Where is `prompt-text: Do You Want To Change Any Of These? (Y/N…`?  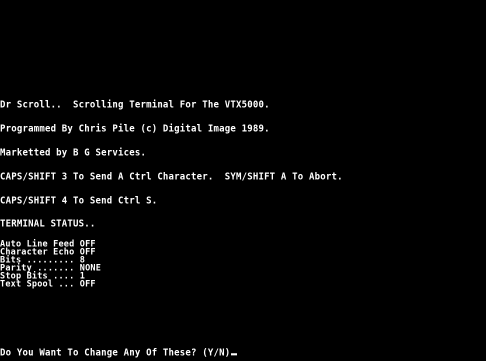
prompt-text: Do You Want To Change Any Of These? (Y/N… is located at coordinates (115, 353).